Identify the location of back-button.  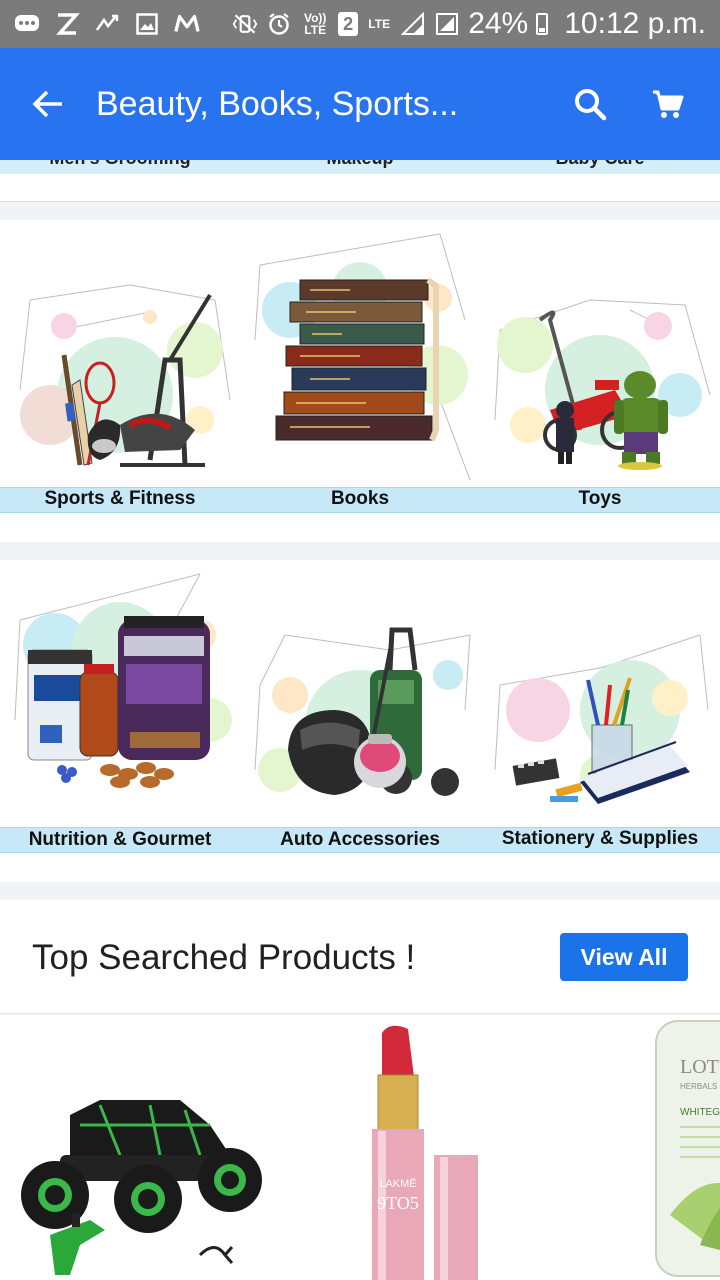
(48, 104).